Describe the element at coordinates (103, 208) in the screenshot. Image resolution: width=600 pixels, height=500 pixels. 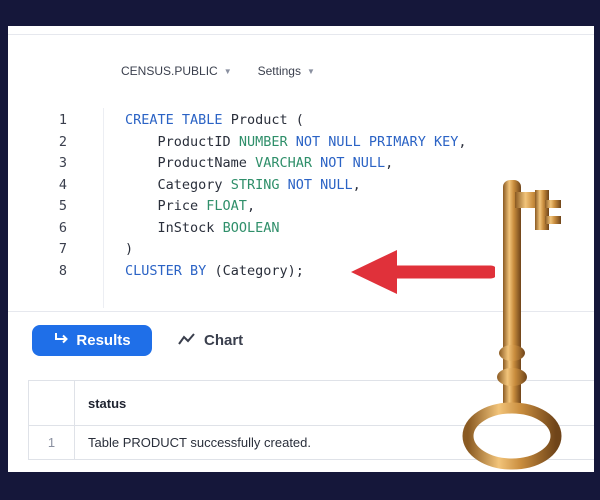
I see `gutter-divider` at that location.